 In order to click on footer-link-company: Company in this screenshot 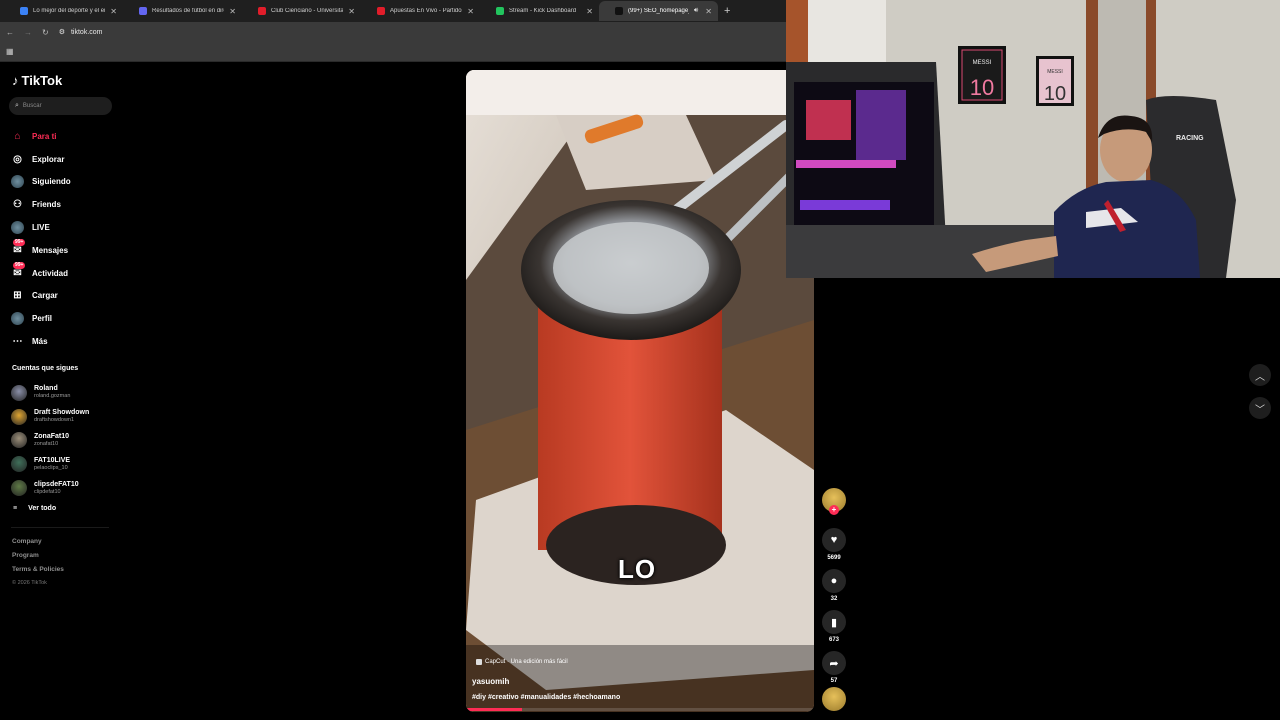, I will do `click(38, 545)`.